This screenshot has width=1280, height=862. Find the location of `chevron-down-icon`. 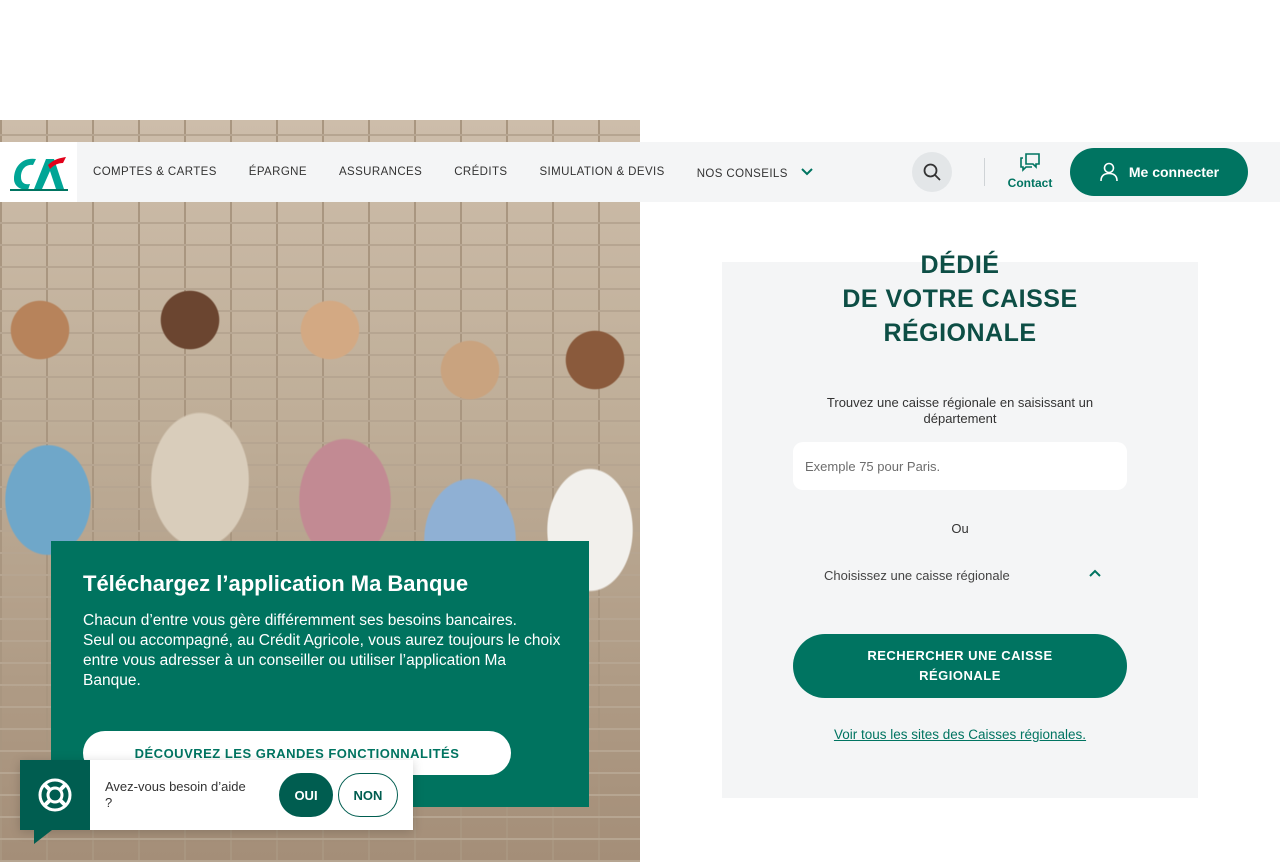

chevron-down-icon is located at coordinates (807, 171).